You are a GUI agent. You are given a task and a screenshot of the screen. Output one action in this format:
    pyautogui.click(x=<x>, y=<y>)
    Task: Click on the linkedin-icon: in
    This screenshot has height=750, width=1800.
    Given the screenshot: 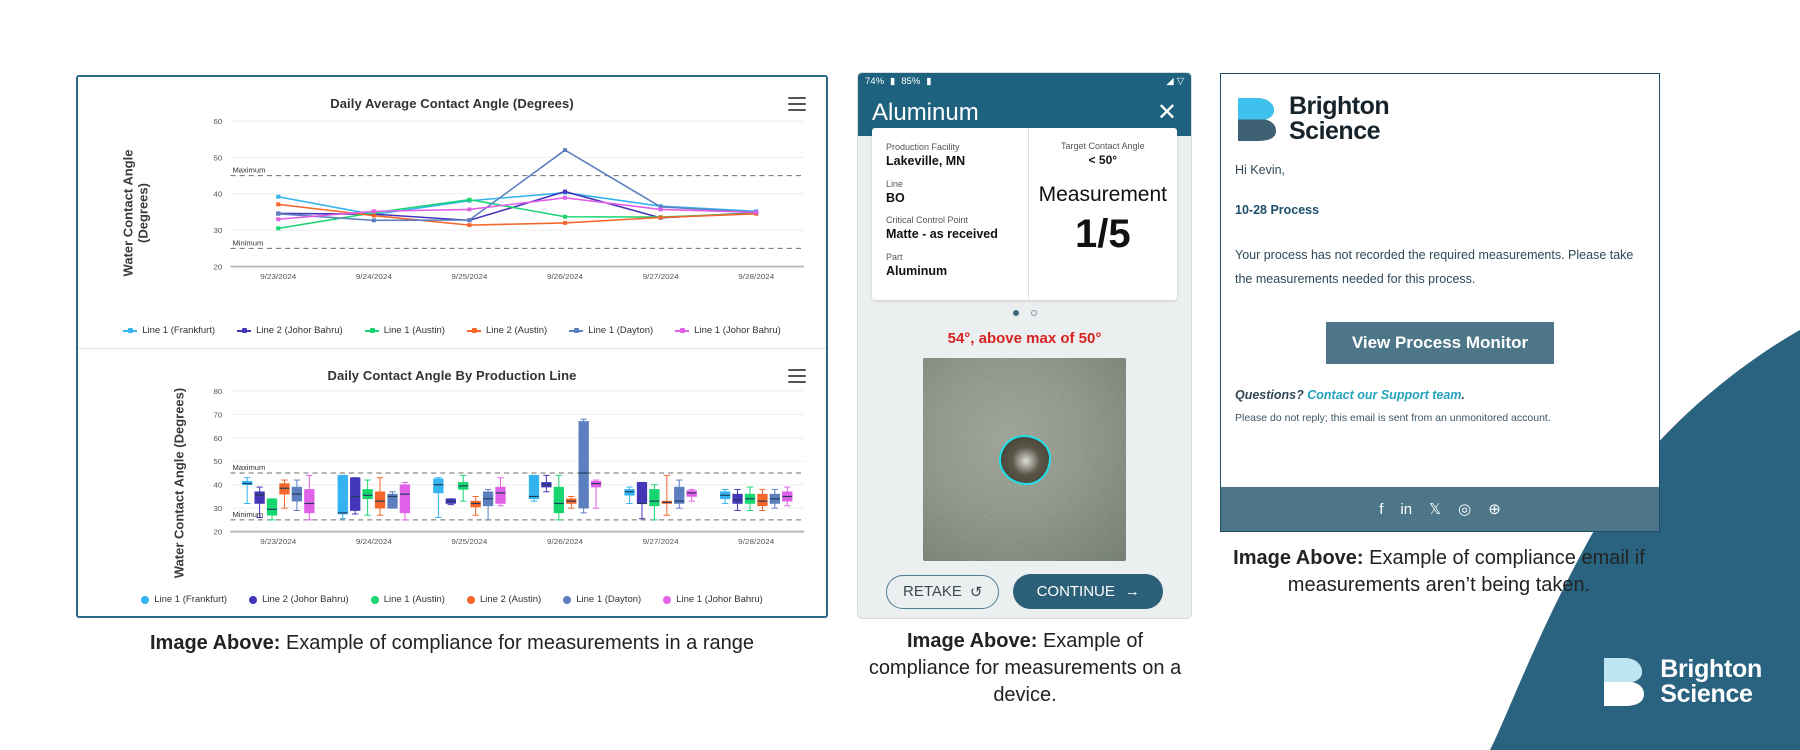 What is the action you would take?
    pyautogui.click(x=1406, y=509)
    